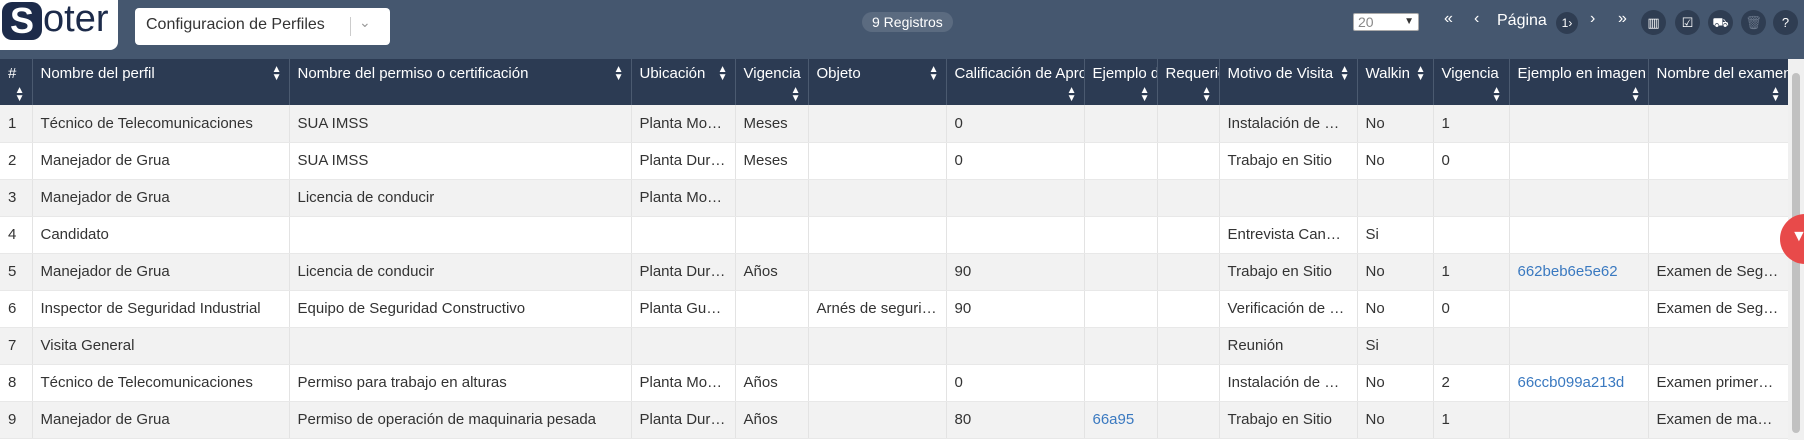  Describe the element at coordinates (1687, 22) in the screenshot. I see `check-icon: ☑` at that location.